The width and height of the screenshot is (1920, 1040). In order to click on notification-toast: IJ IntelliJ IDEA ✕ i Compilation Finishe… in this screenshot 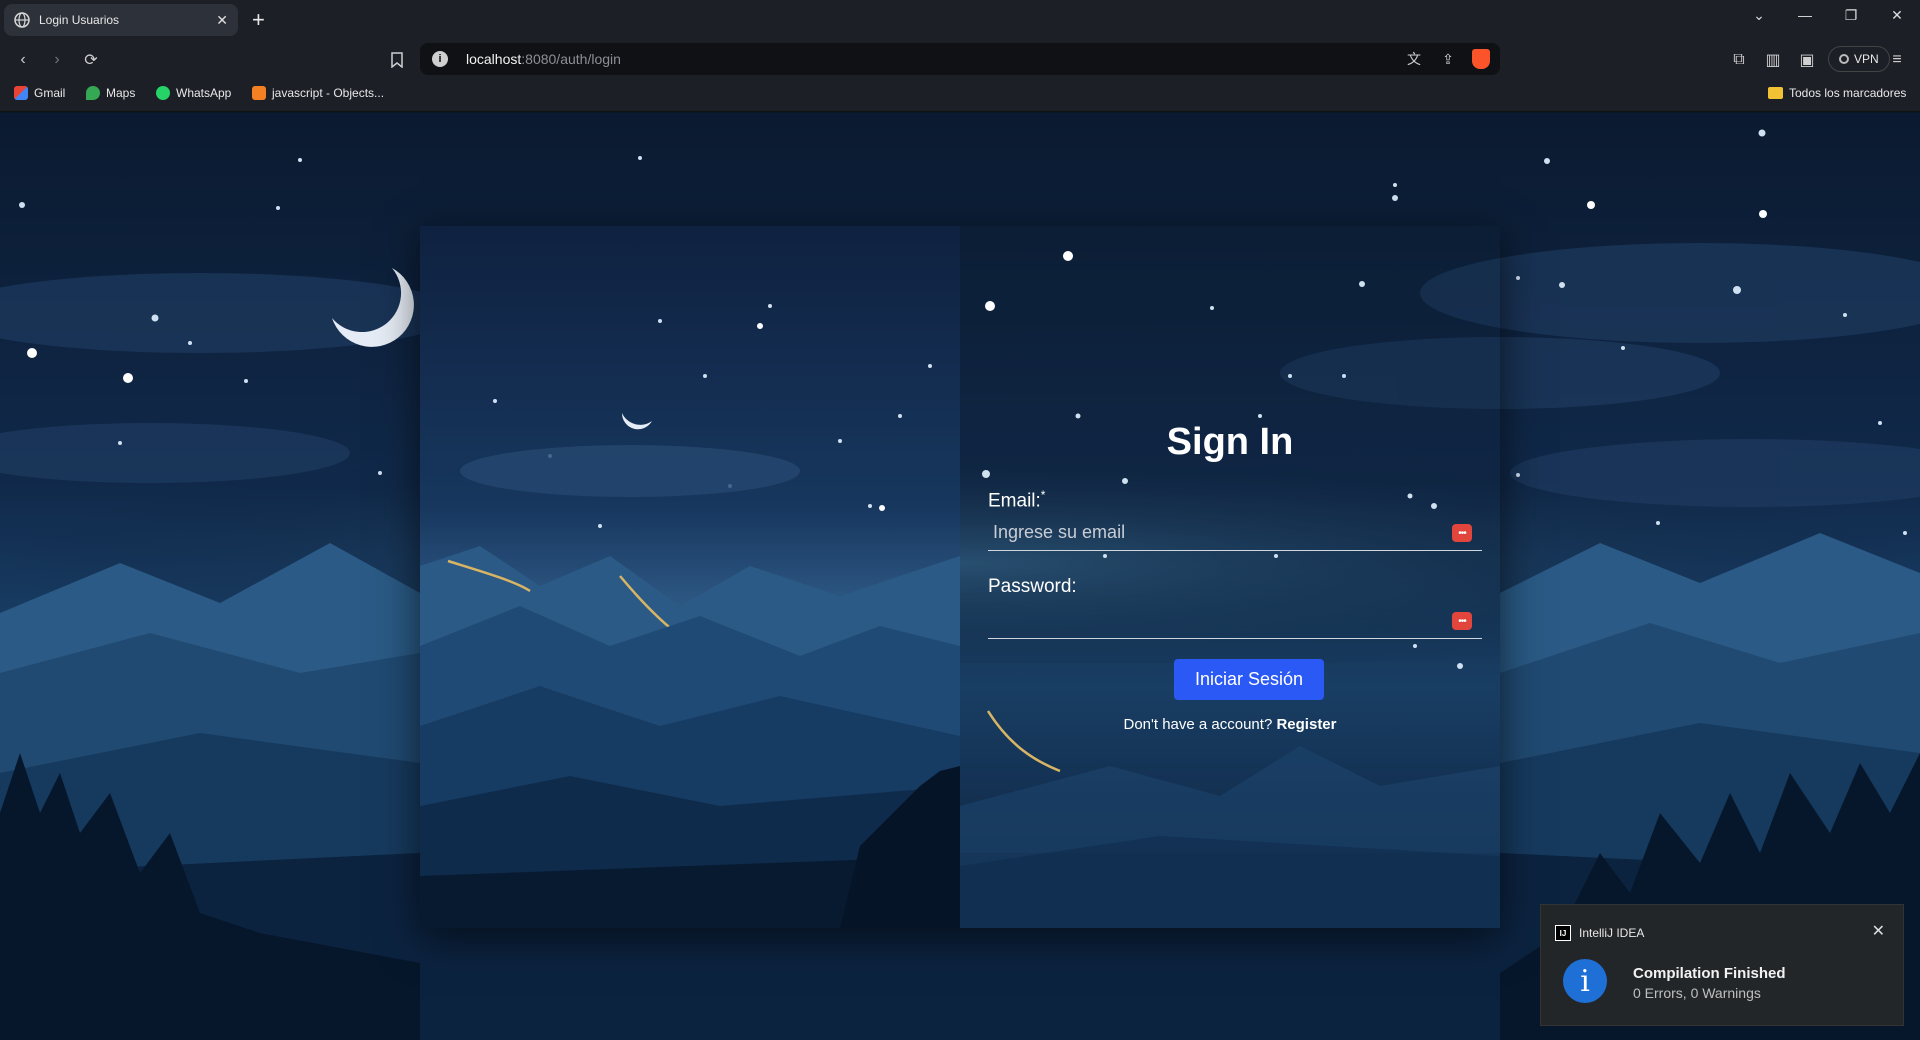, I will do `click(1722, 965)`.